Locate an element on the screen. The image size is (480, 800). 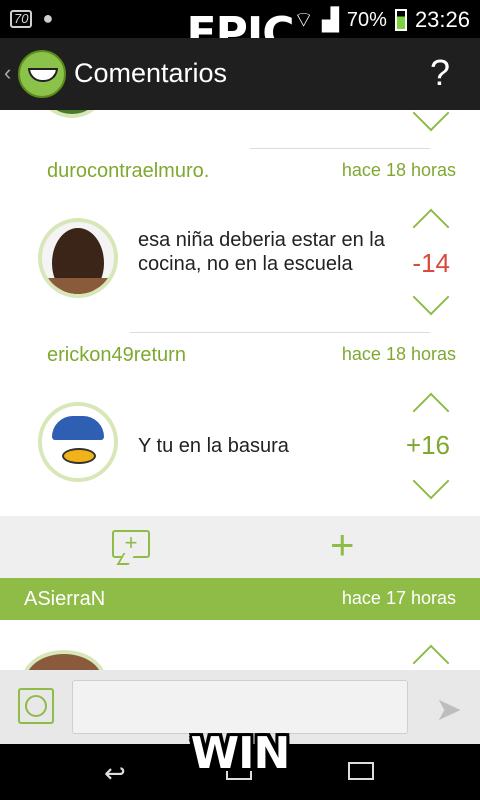
thread-timestamp: hace 17 horas is located at coordinates (398, 598).